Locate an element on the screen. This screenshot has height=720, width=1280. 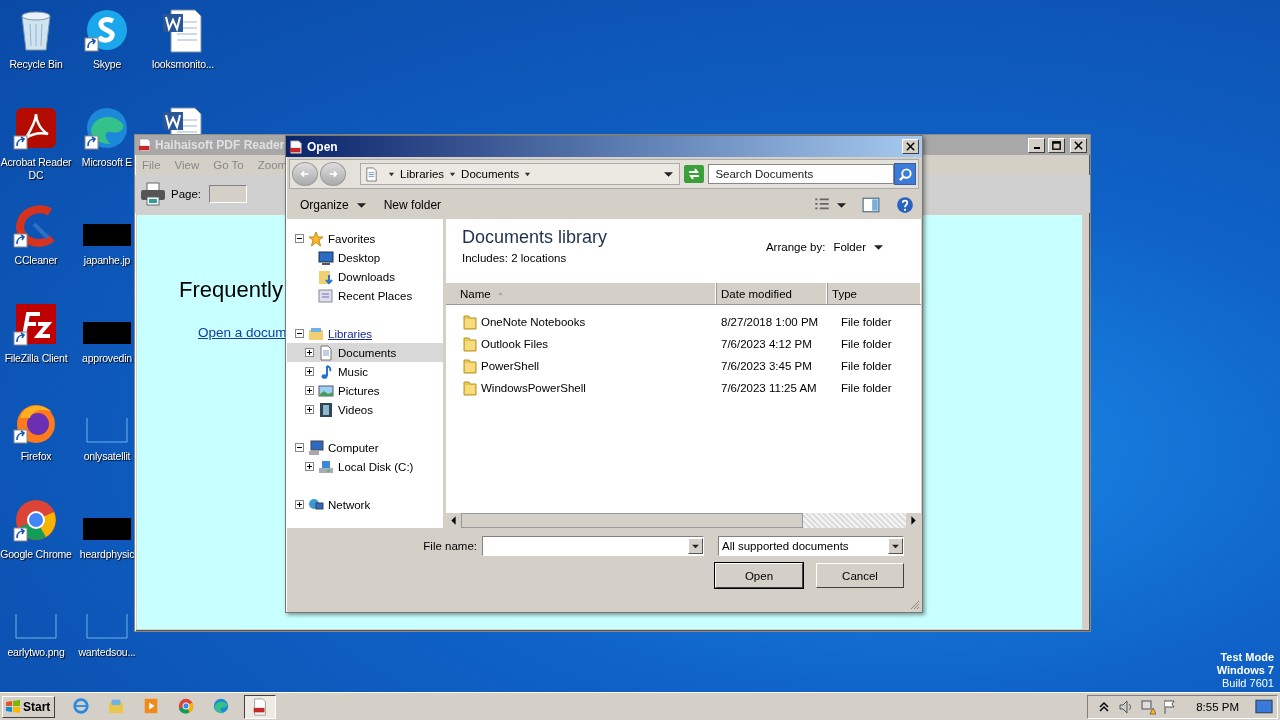
edge-icon is located at coordinates (221, 705).